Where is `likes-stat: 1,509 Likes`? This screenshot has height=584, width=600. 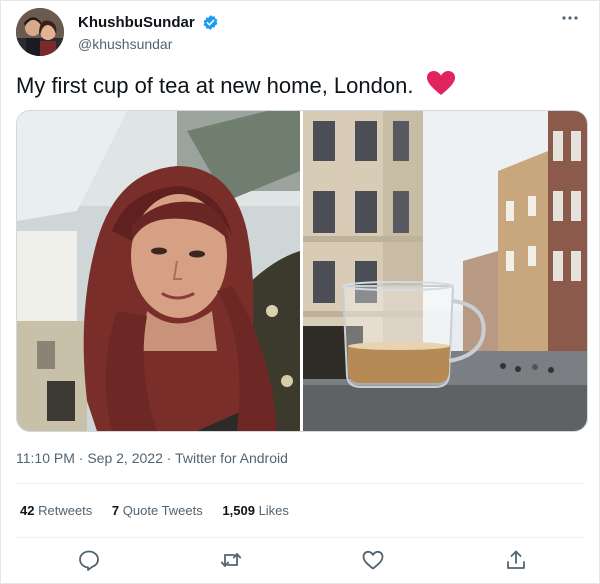
likes-stat: 1,509 Likes is located at coordinates (255, 510).